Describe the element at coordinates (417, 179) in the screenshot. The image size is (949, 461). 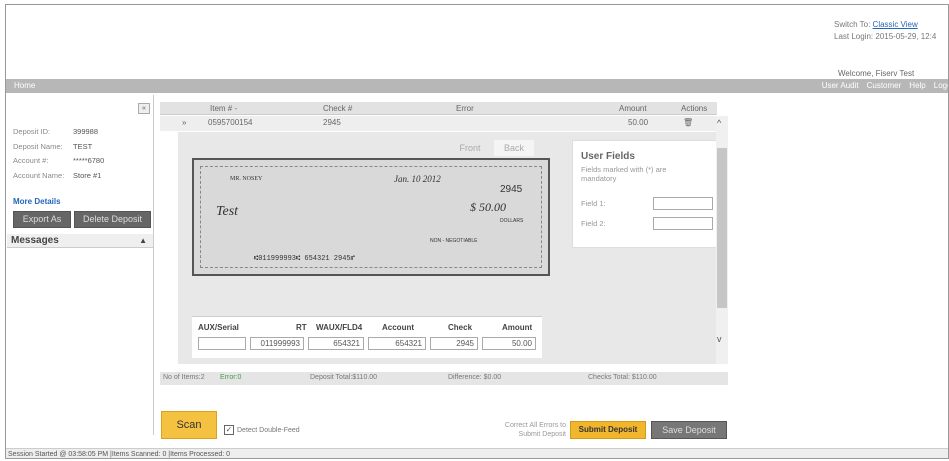
I see `check-date: Jan. 10 2012` at that location.